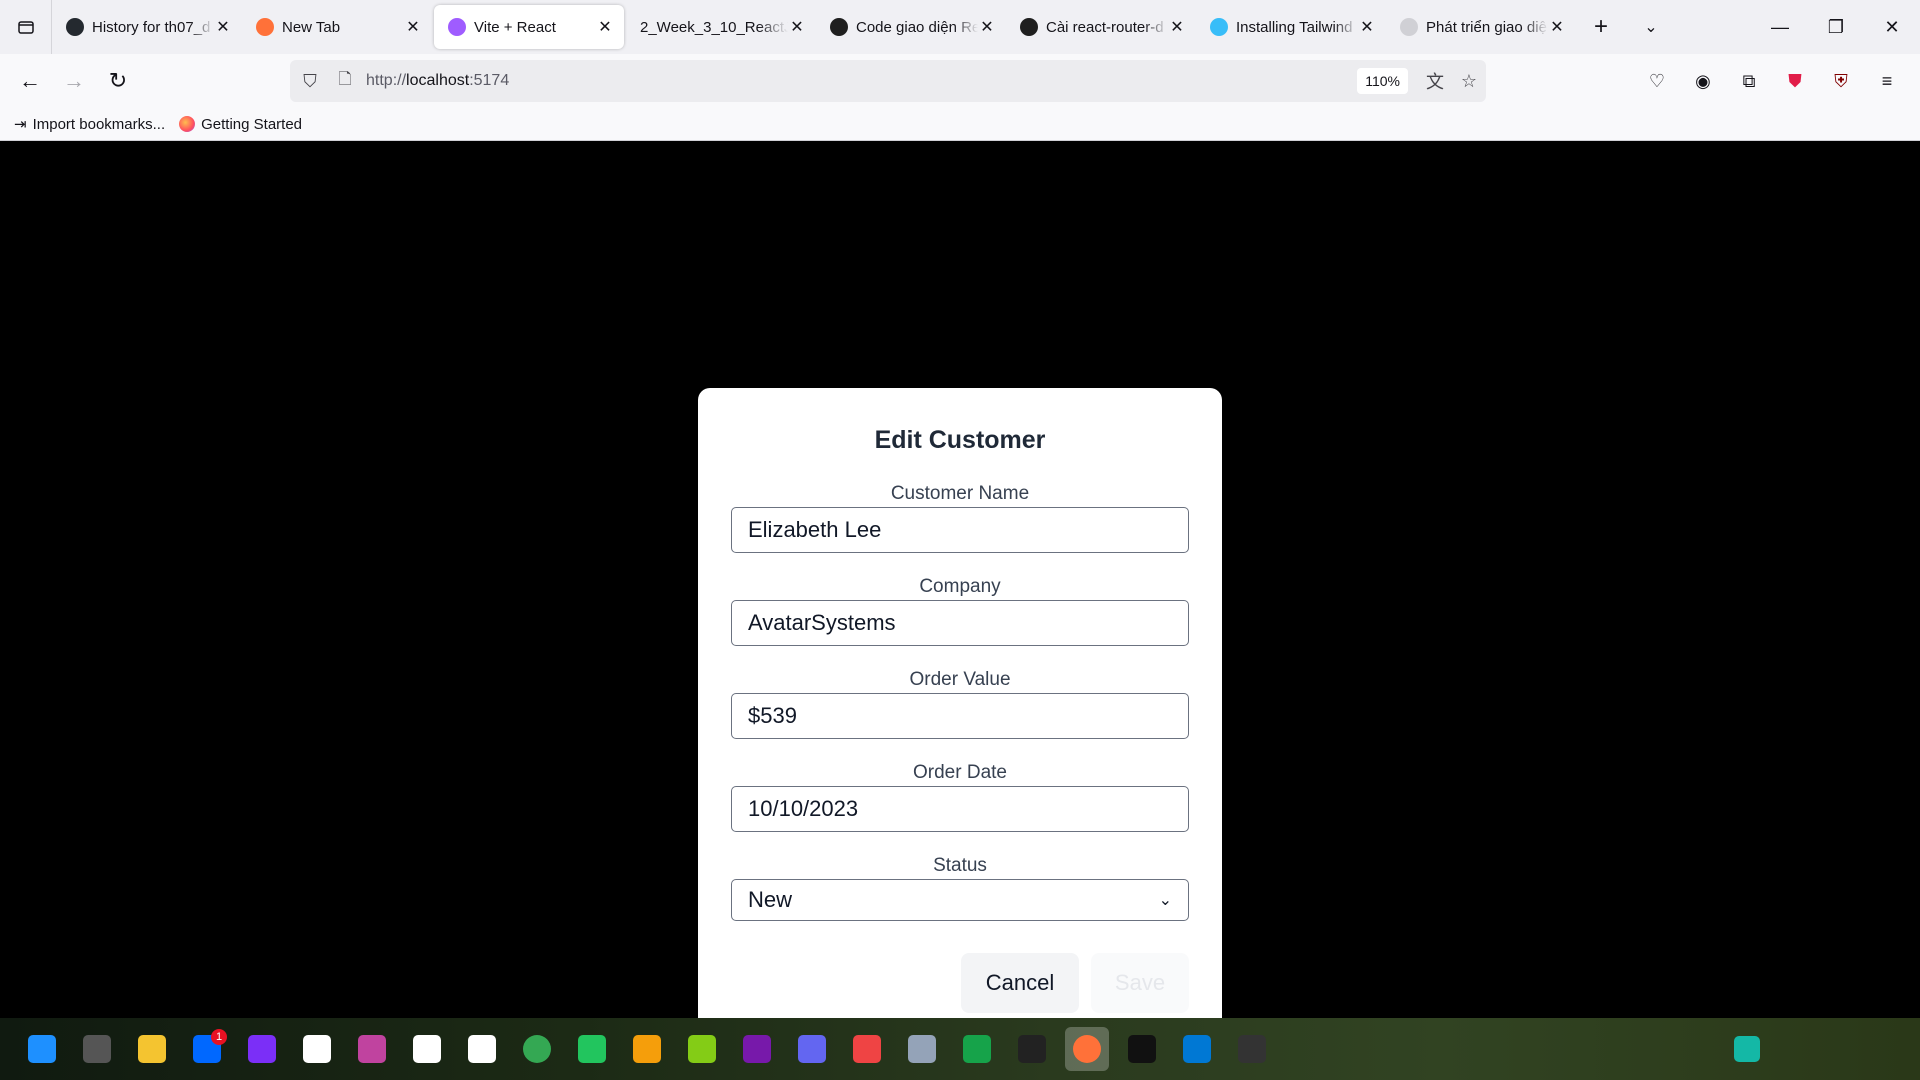 The width and height of the screenshot is (1920, 1080). I want to click on file-explorer-icon, so click(152, 1049).